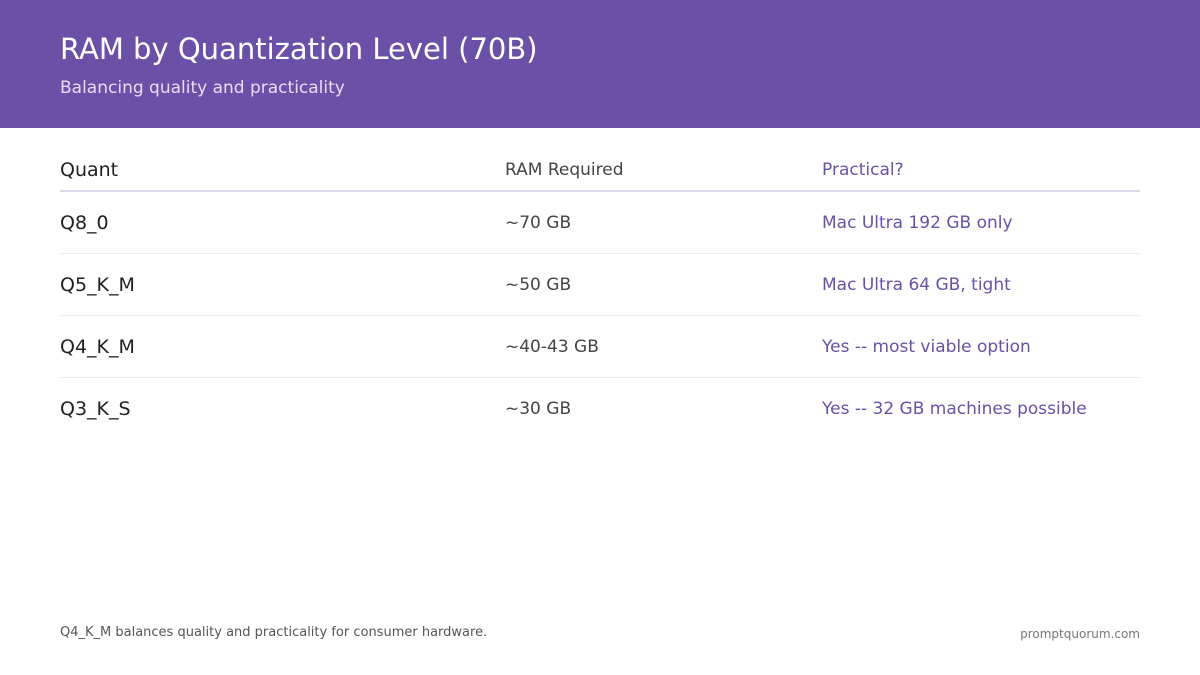 The image size is (1200, 675). Describe the element at coordinates (916, 285) in the screenshot. I see `practical-cell: Mac Ultra 64 GB, tight` at that location.